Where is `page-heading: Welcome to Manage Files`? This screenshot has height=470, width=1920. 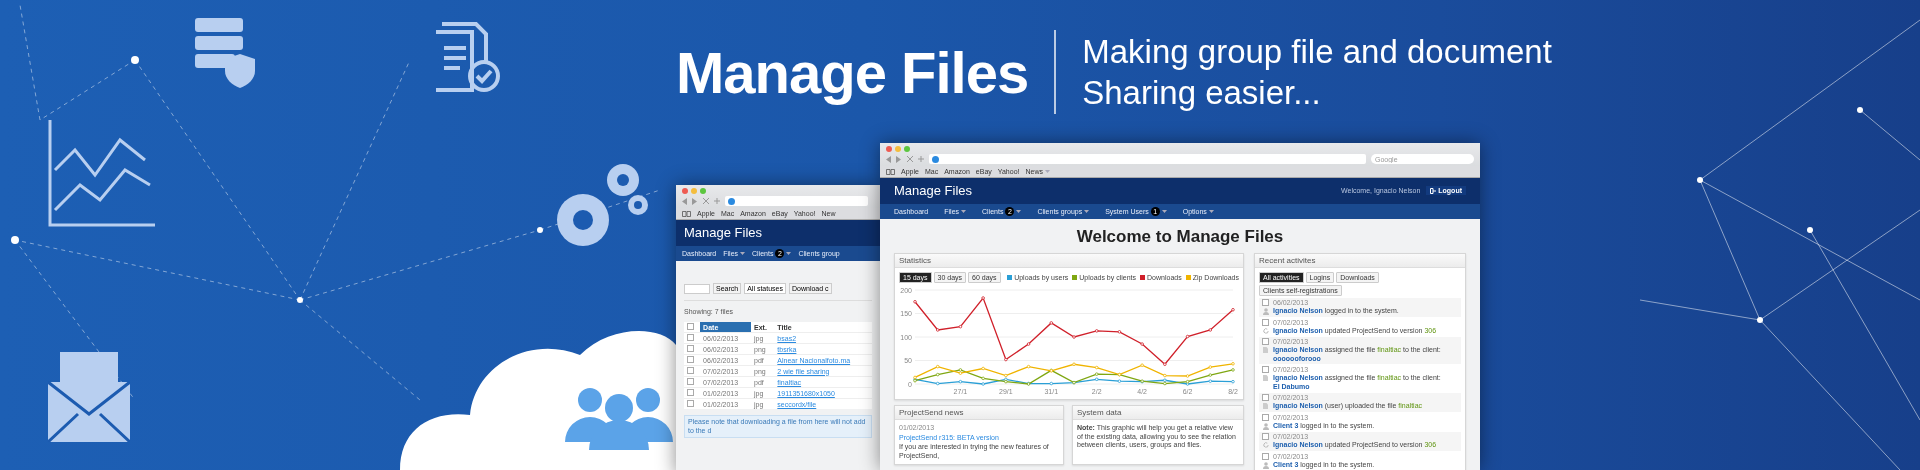 page-heading: Welcome to Manage Files is located at coordinates (1180, 237).